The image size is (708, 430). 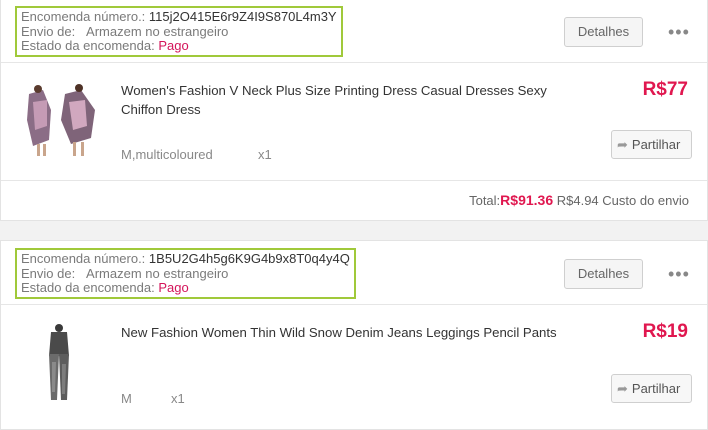 What do you see at coordinates (167, 154) in the screenshot?
I see `product-variant: M,multicoloured` at bounding box center [167, 154].